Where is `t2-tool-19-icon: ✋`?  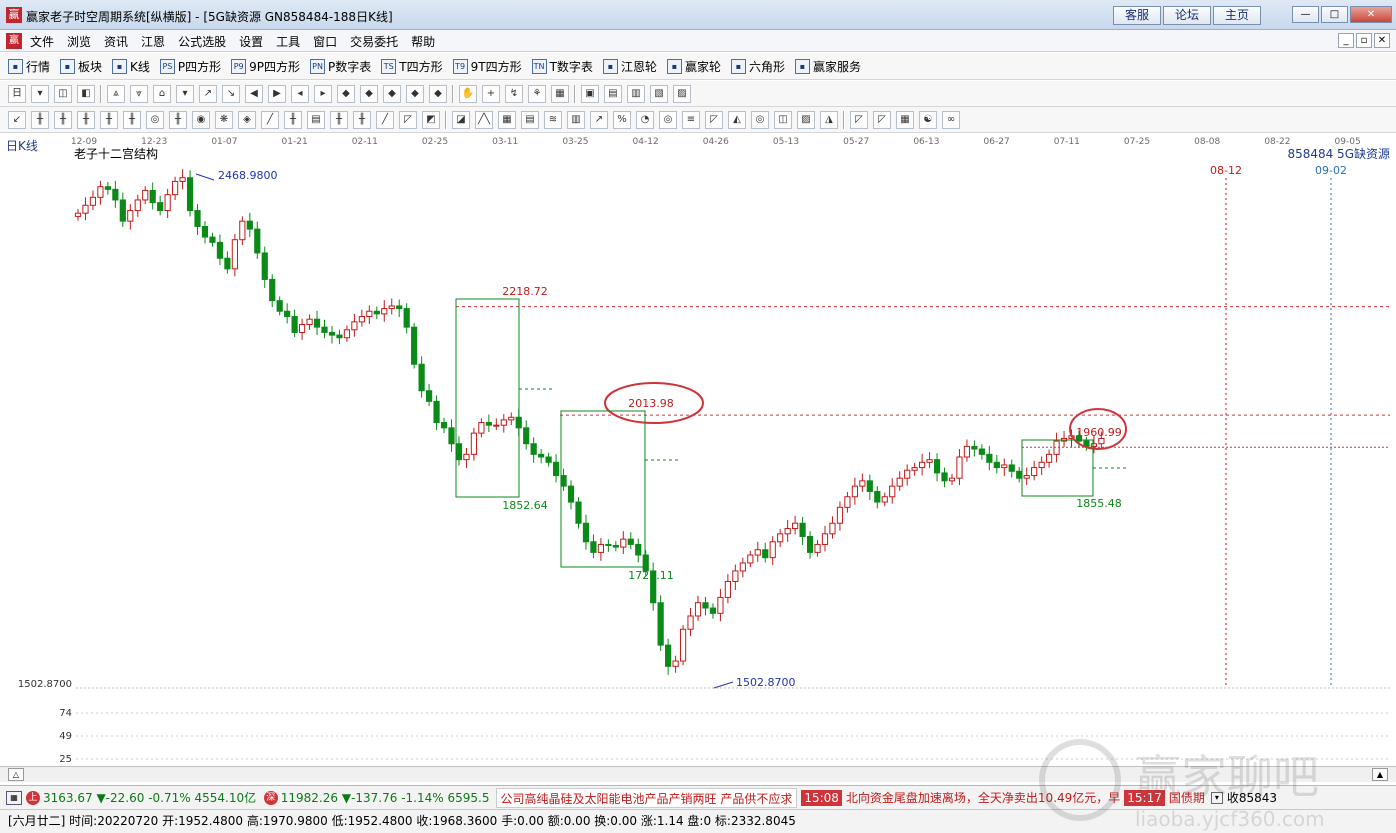
t2-tool-19-icon: ✋ is located at coordinates (468, 94).